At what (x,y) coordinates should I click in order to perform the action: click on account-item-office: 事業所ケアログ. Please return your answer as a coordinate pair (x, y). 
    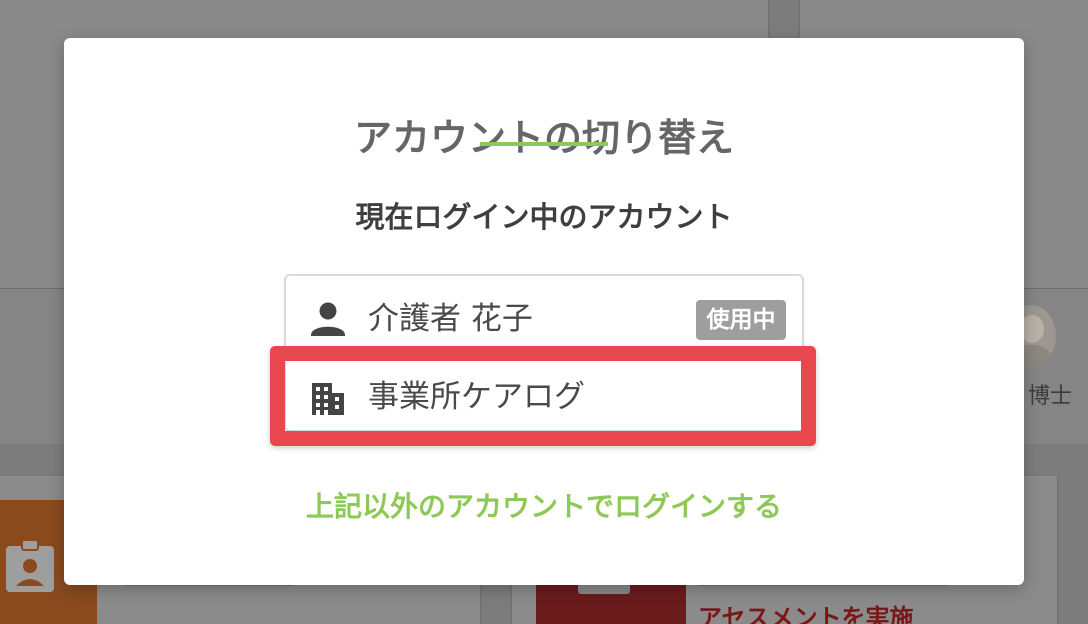
    Looking at the image, I should click on (544, 397).